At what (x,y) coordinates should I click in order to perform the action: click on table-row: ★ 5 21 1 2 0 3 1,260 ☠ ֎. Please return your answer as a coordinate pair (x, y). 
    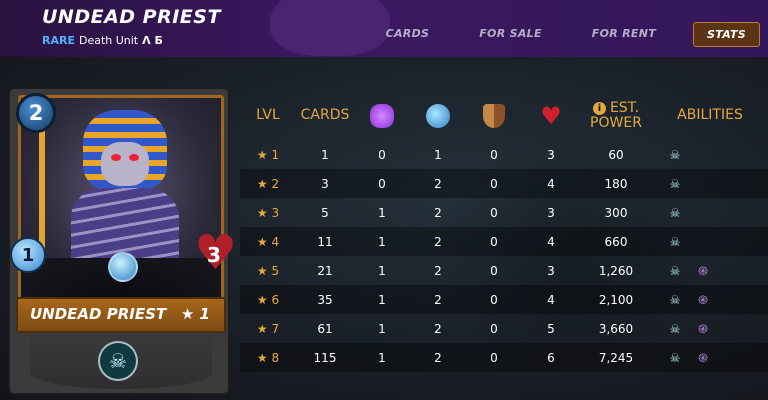
    Looking at the image, I should click on (504, 270).